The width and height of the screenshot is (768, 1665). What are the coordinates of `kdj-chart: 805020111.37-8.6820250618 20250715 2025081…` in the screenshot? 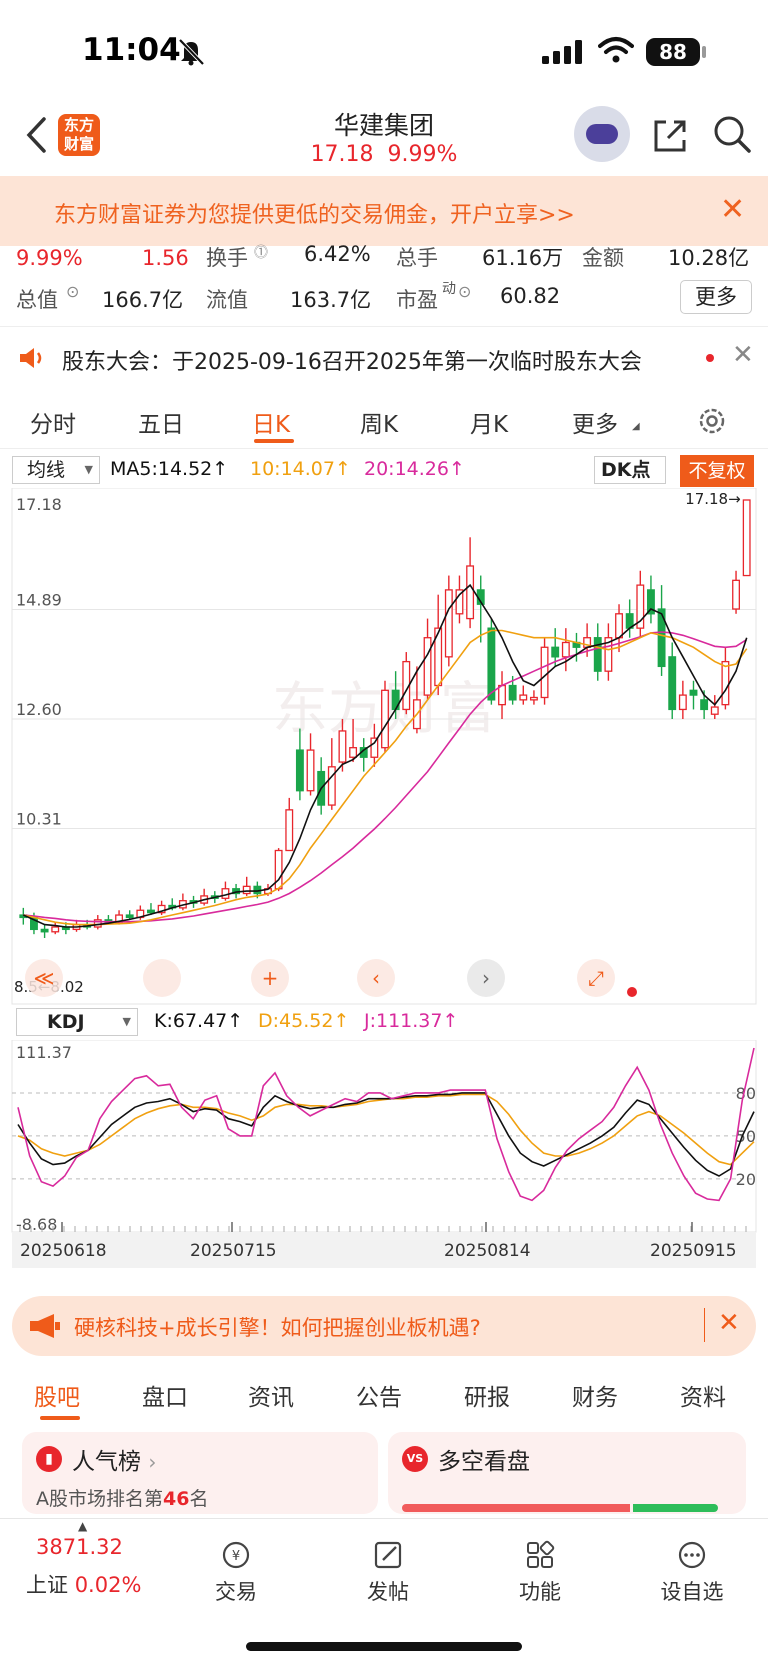 It's located at (384, 1155).